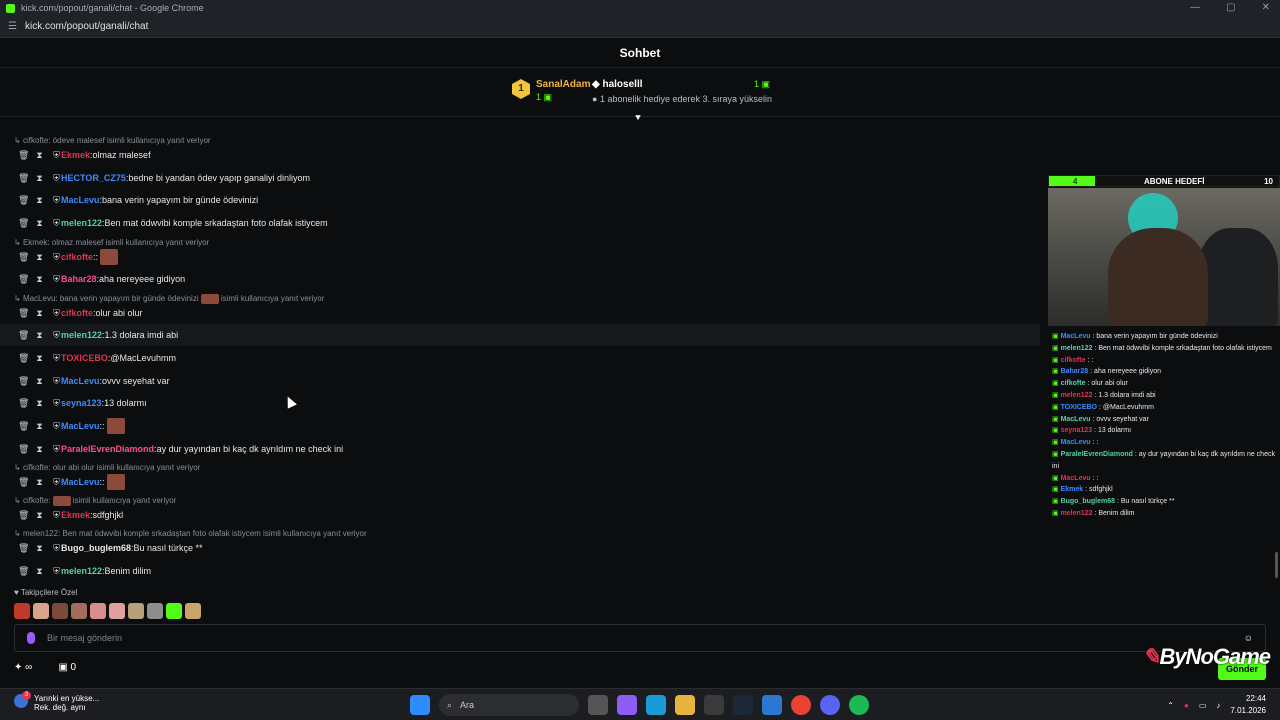 The height and width of the screenshot is (720, 1280). Describe the element at coordinates (1195, 7) in the screenshot. I see `minimize-icon: —` at that location.